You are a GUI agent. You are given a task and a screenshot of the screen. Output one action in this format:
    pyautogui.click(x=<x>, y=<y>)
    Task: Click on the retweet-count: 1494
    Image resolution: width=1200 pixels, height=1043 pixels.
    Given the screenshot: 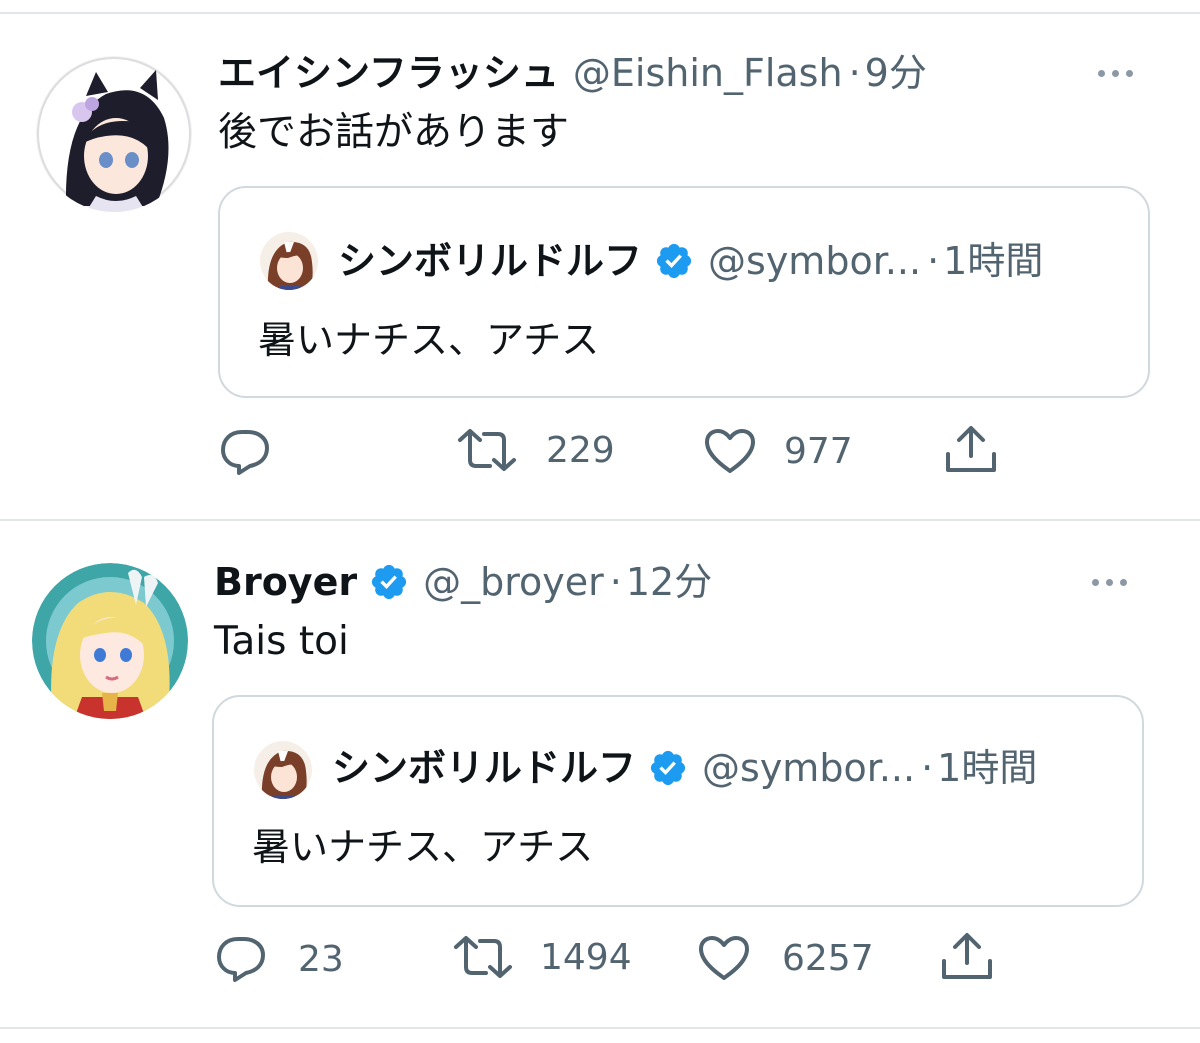 What is the action you would take?
    pyautogui.click(x=586, y=957)
    